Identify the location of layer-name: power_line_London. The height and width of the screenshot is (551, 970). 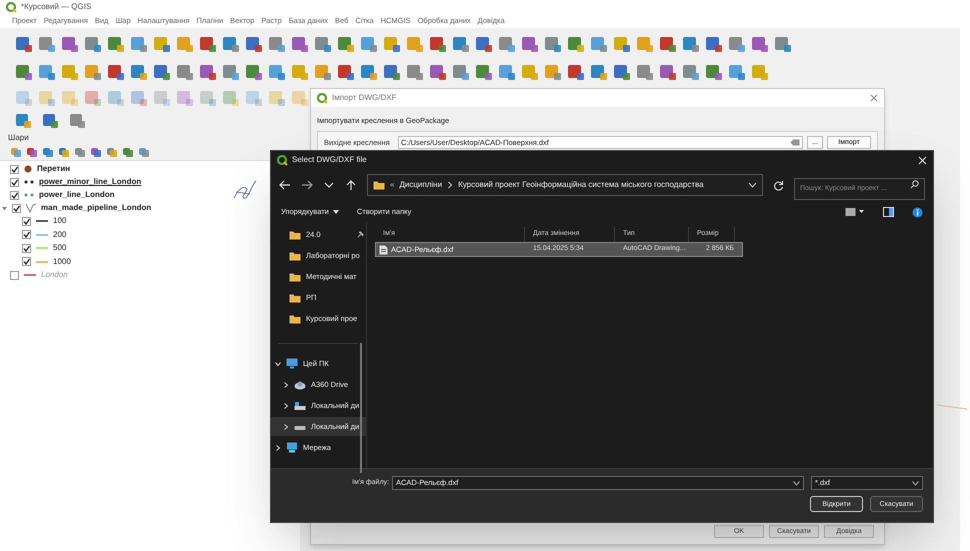
(77, 195).